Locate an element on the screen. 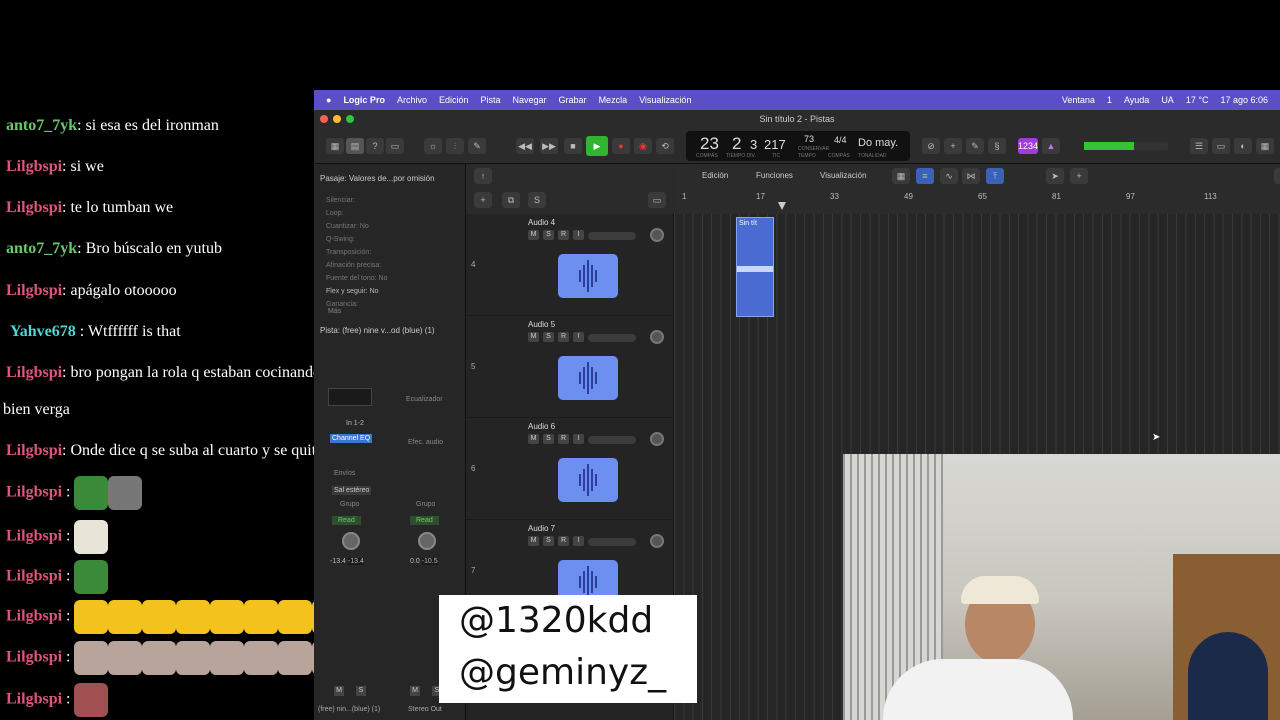 Image resolution: width=1280 pixels, height=720 pixels. param-loop: Loop: is located at coordinates (357, 213).